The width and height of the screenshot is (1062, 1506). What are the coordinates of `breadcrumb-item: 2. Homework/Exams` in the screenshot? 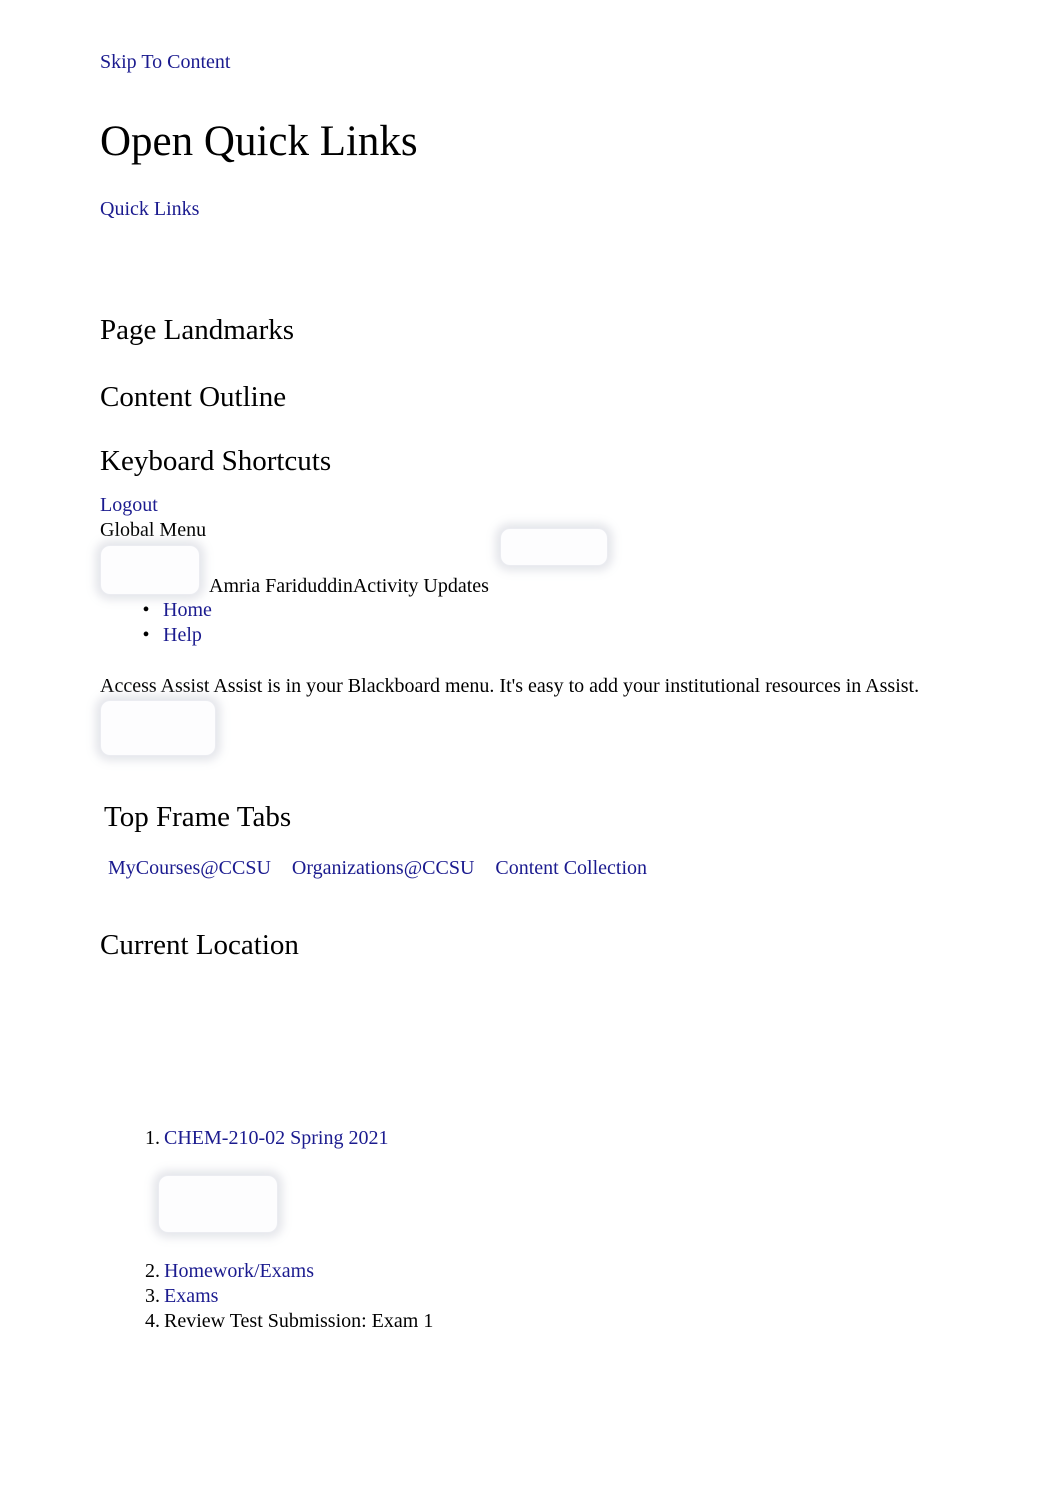 It's located at (266, 1271).